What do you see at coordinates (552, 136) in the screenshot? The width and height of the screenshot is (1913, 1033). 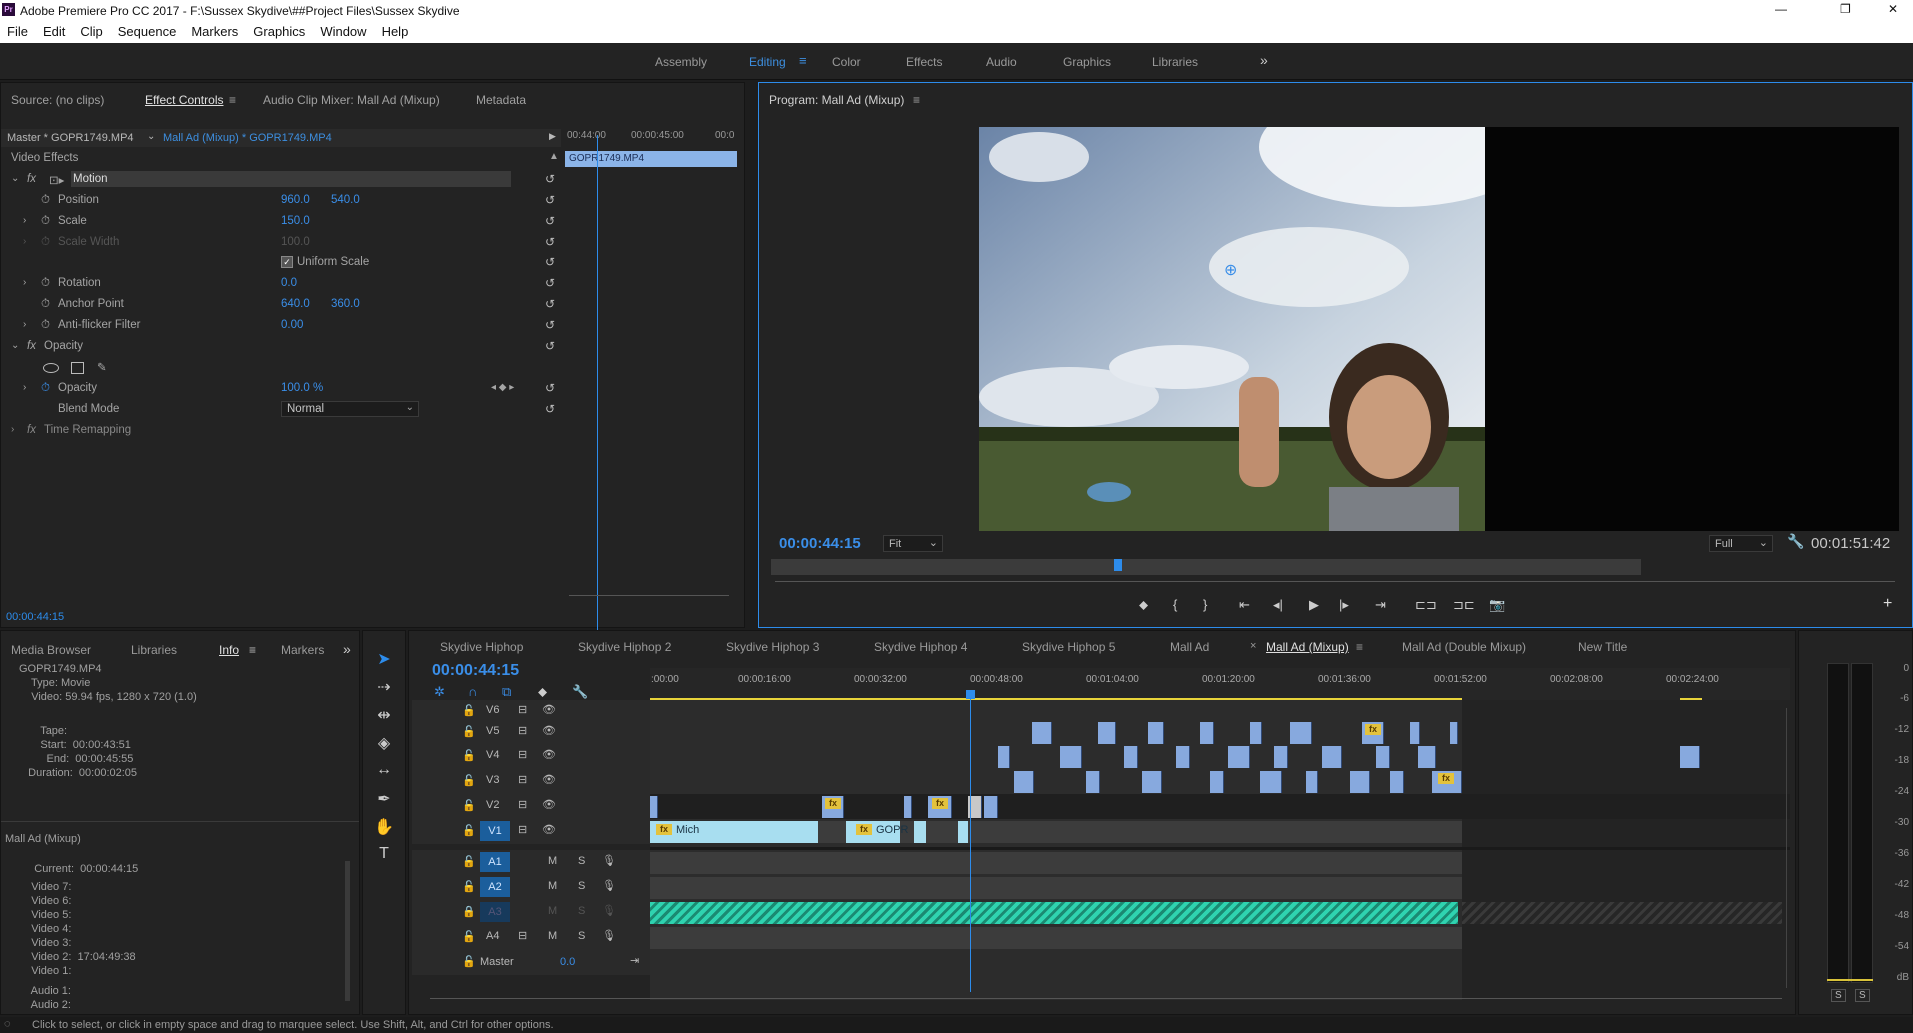 I see `play-icon: ▶` at bounding box center [552, 136].